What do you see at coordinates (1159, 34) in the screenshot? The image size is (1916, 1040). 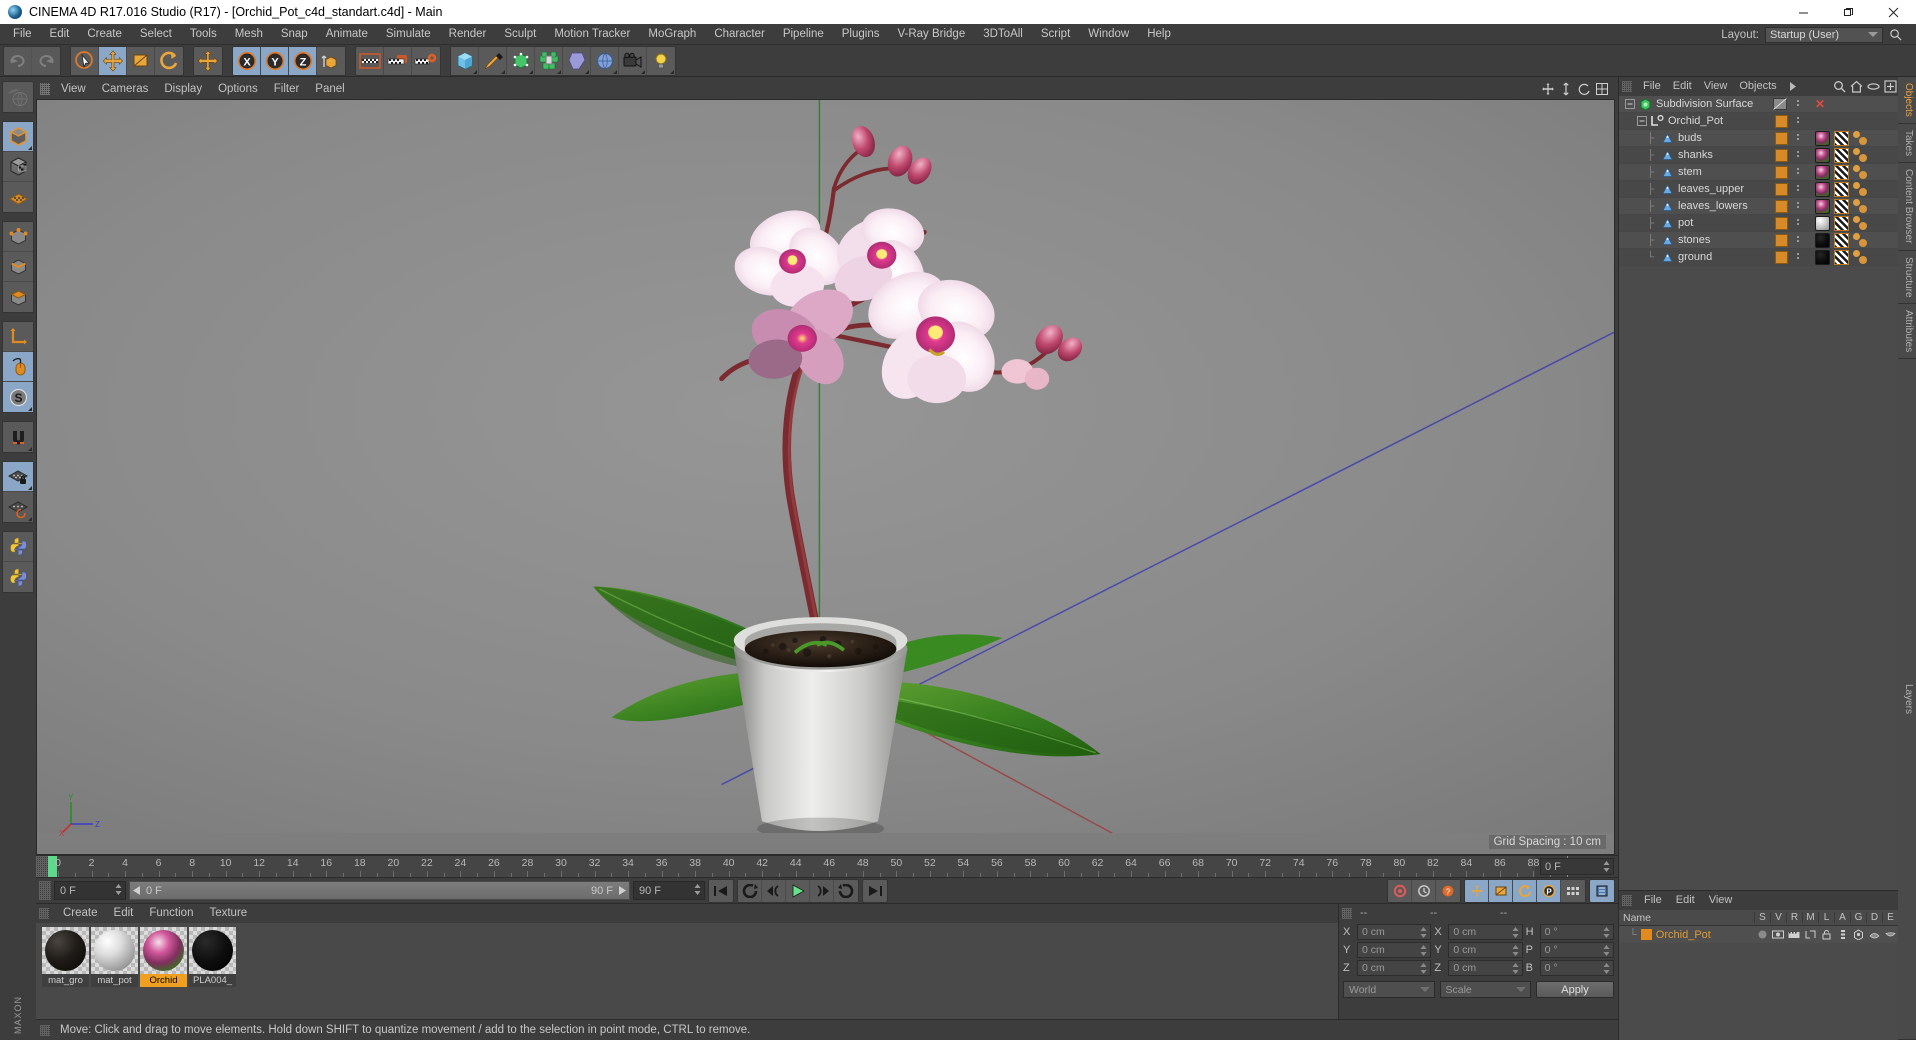 I see `menu-item-help: Help` at bounding box center [1159, 34].